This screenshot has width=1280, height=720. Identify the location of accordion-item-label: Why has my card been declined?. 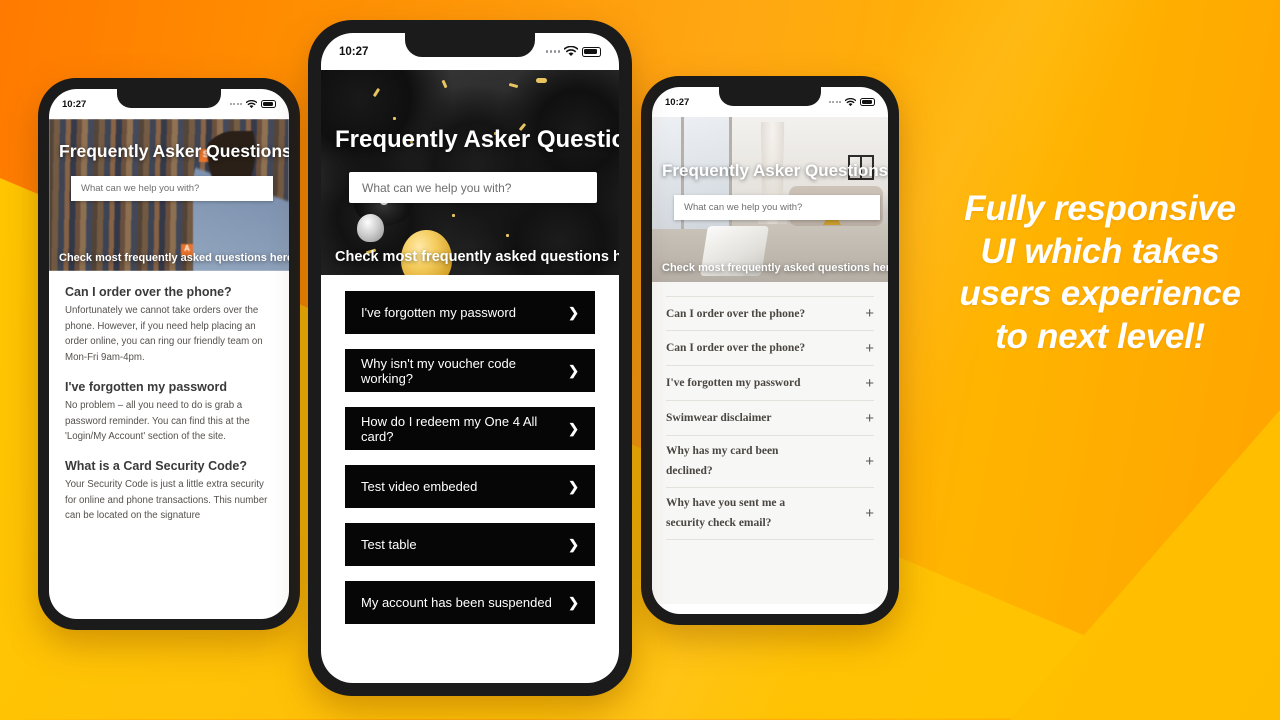
(722, 460).